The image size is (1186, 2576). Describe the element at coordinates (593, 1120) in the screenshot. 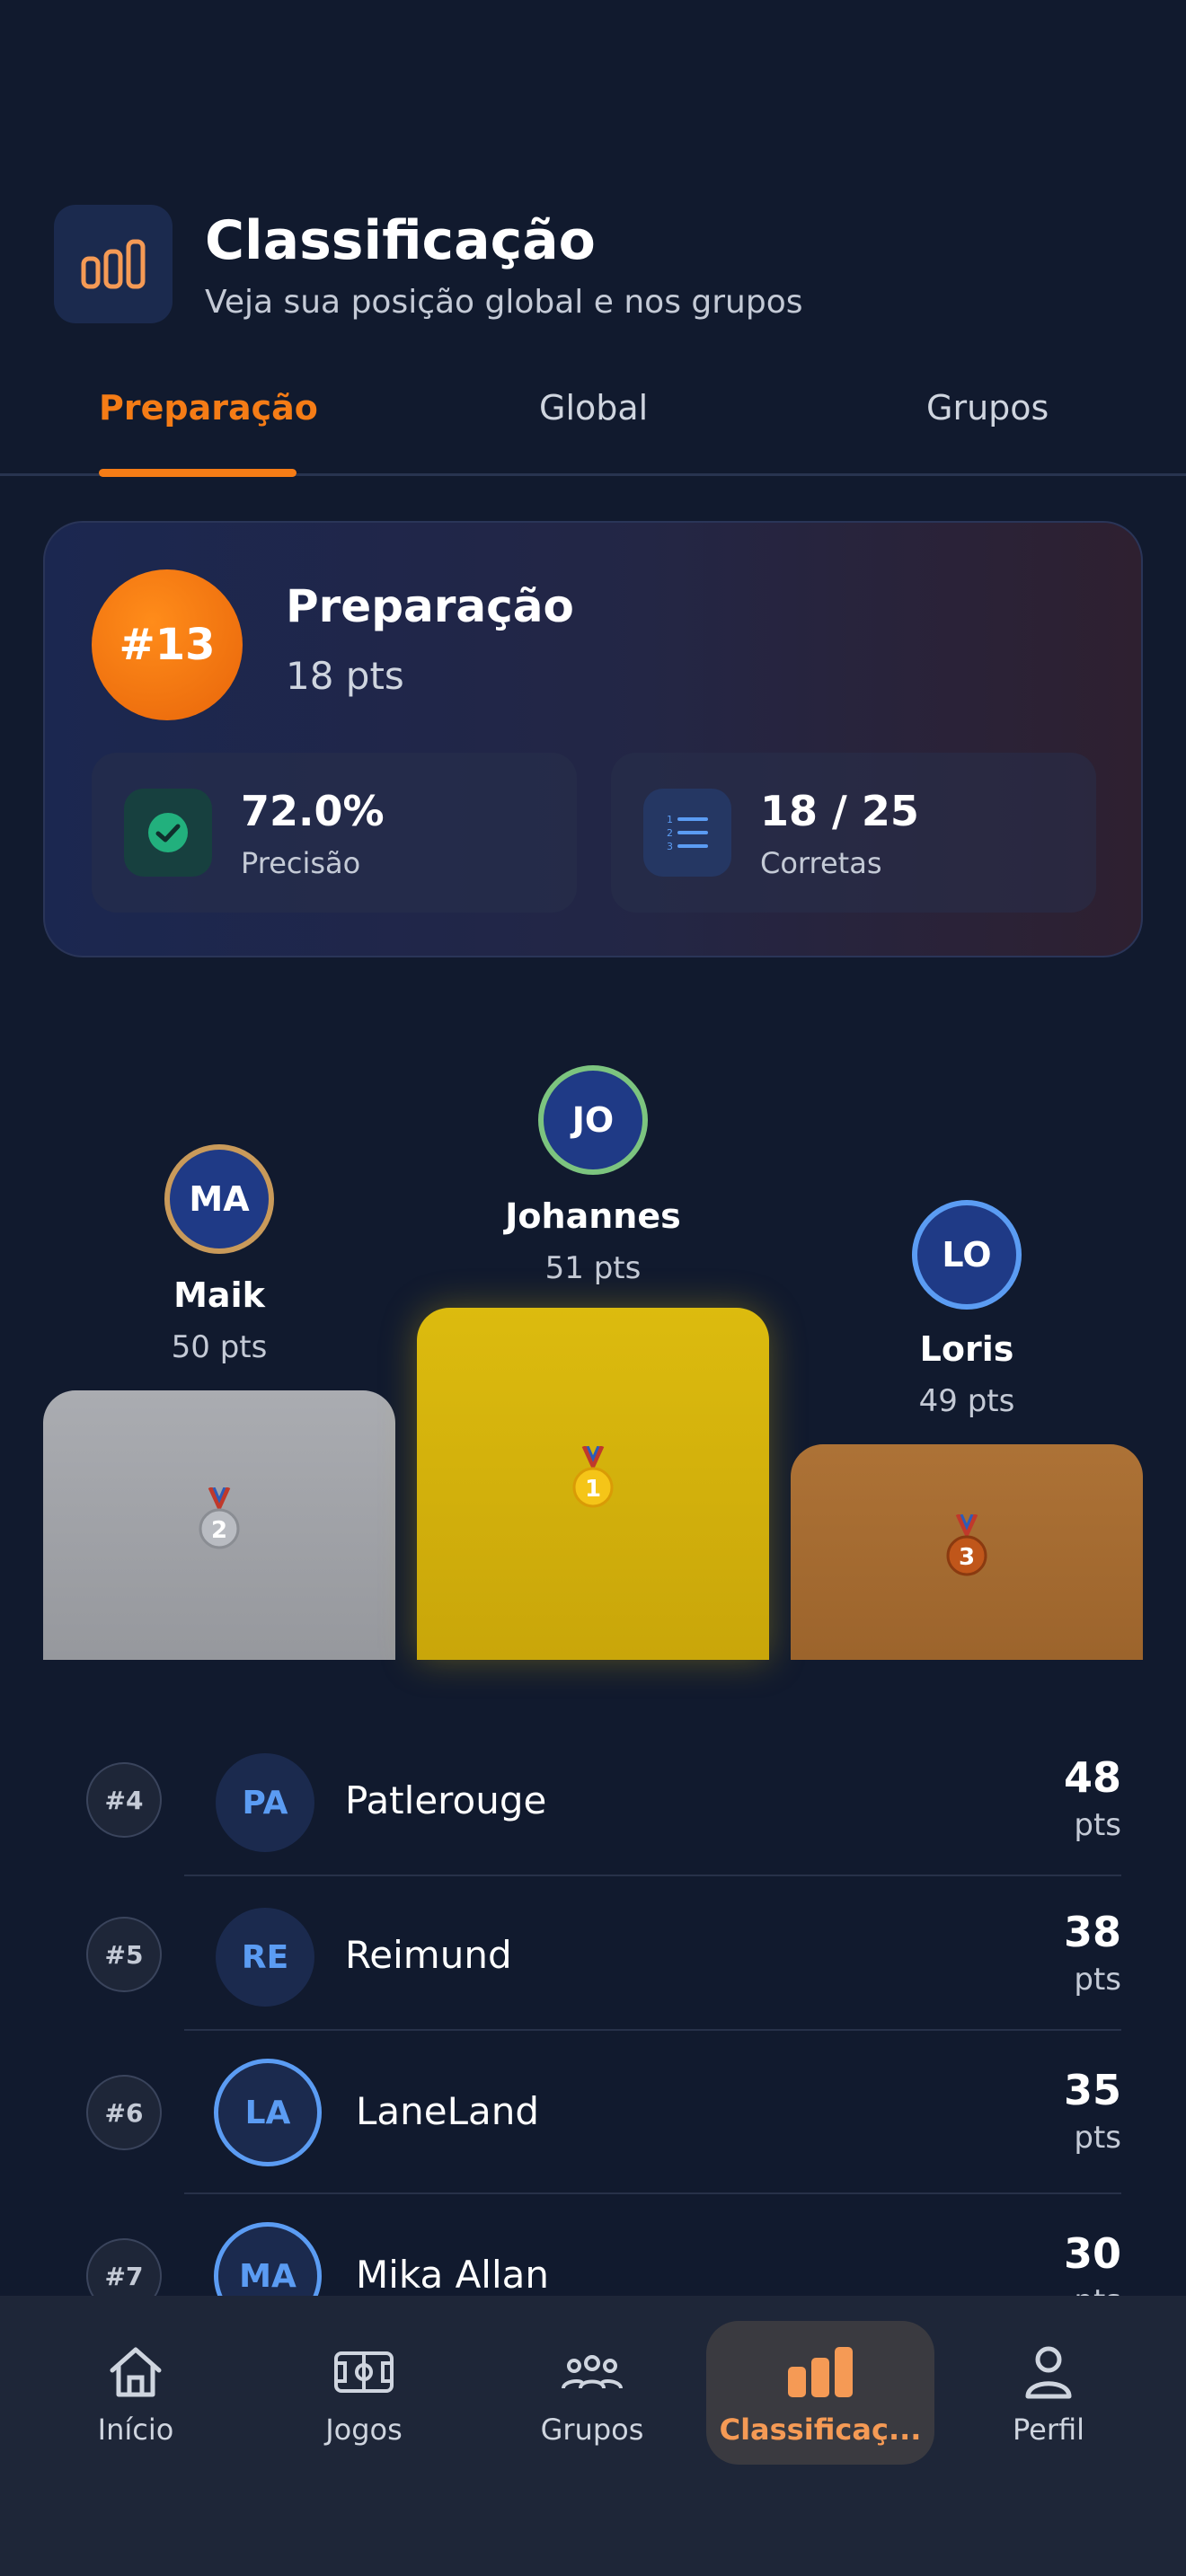

I see `avatar: JO` at that location.